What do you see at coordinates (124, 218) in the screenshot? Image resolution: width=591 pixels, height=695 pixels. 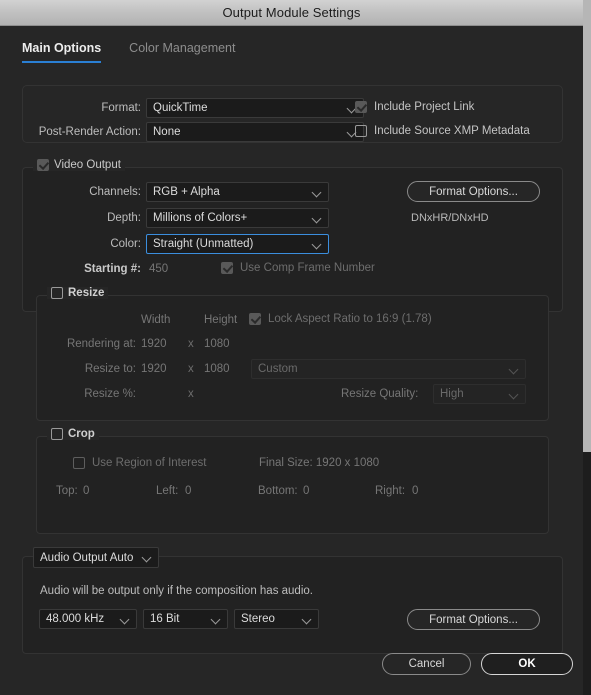 I see `depth-label: Depth:` at bounding box center [124, 218].